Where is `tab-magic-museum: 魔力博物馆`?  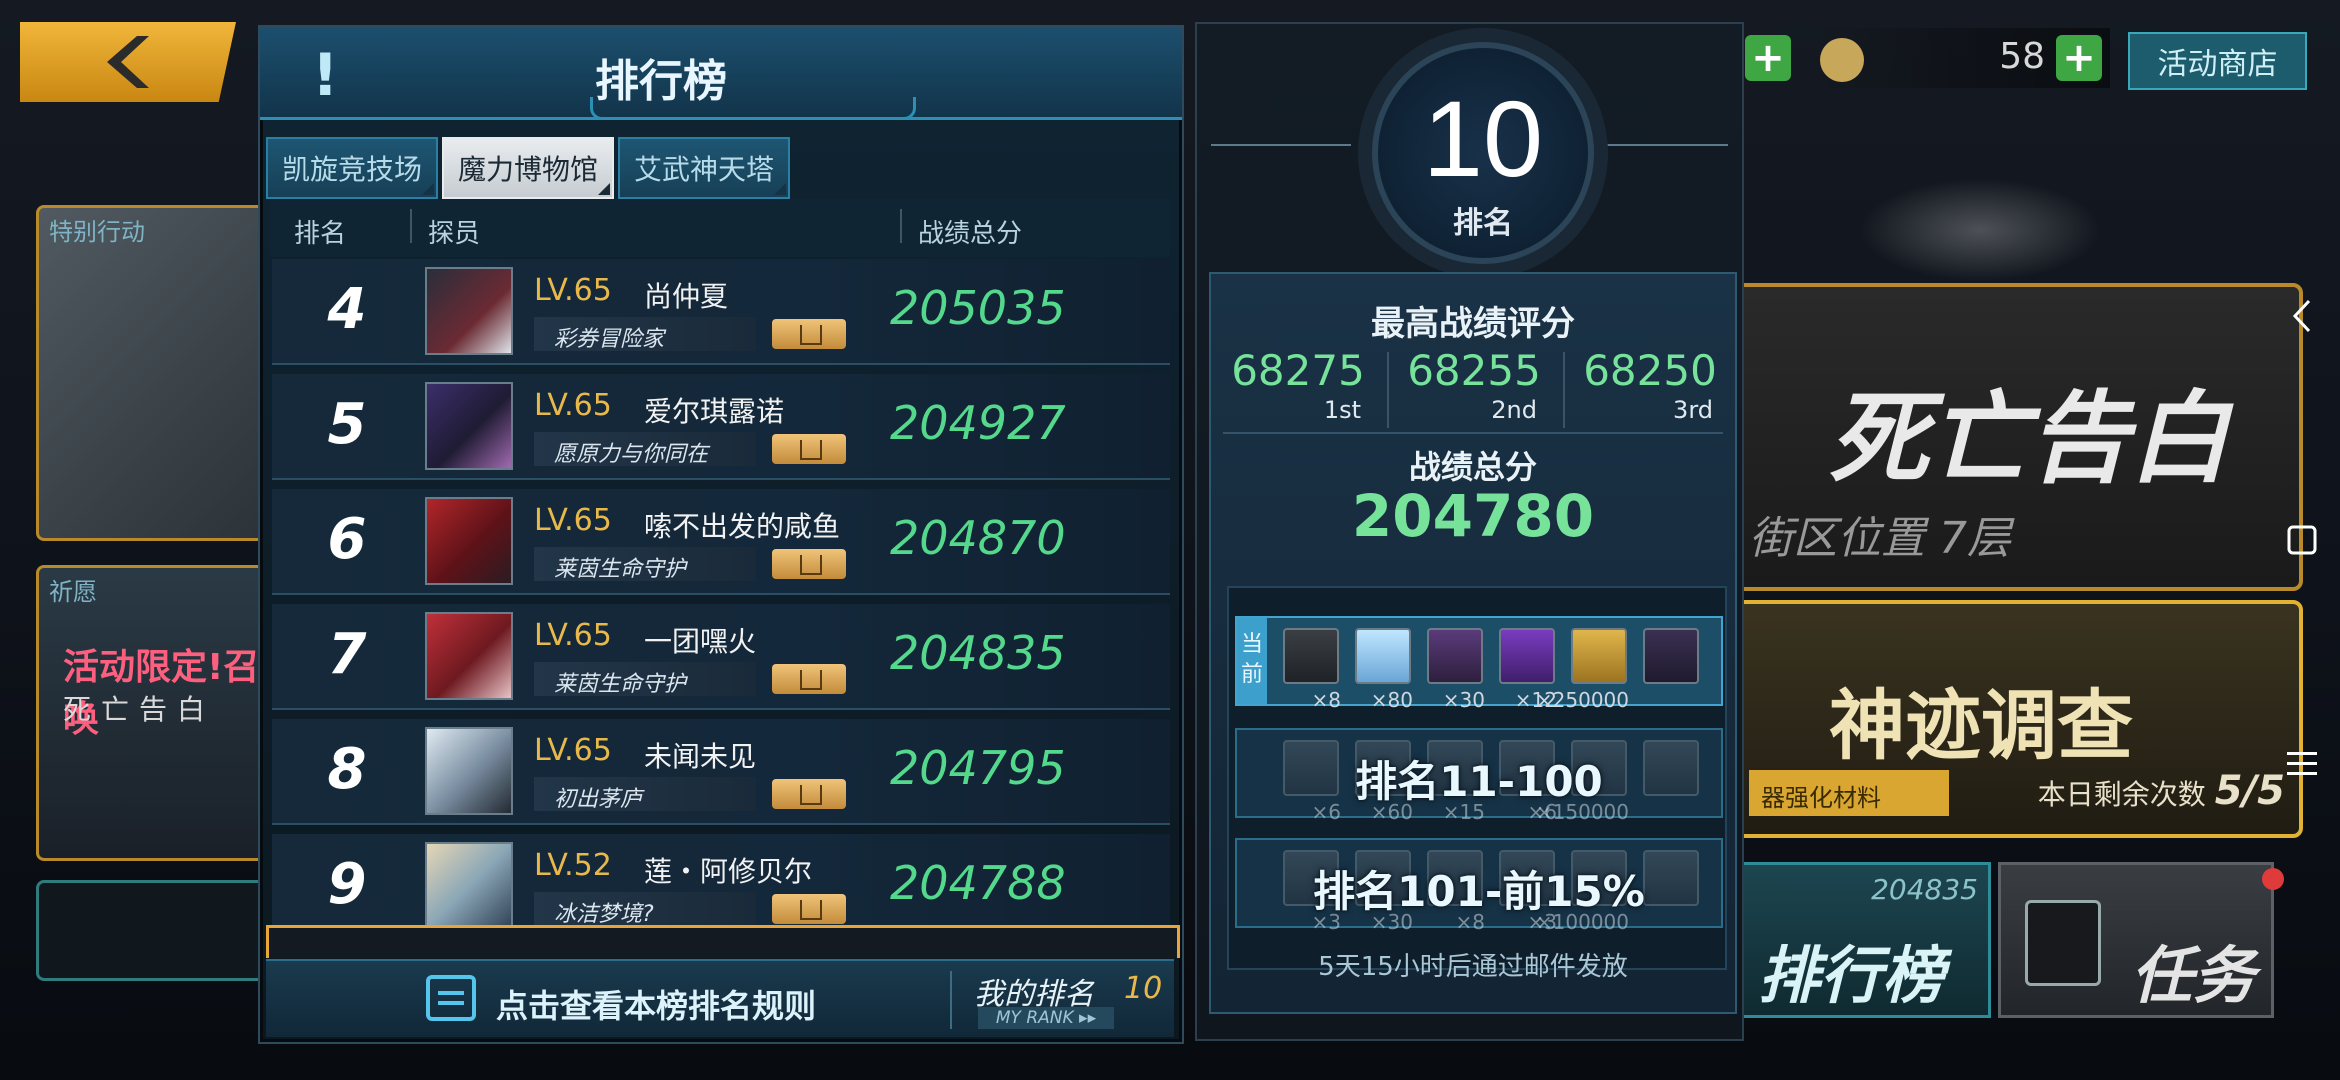
tab-magic-museum: 魔力博物馆 is located at coordinates (528, 168).